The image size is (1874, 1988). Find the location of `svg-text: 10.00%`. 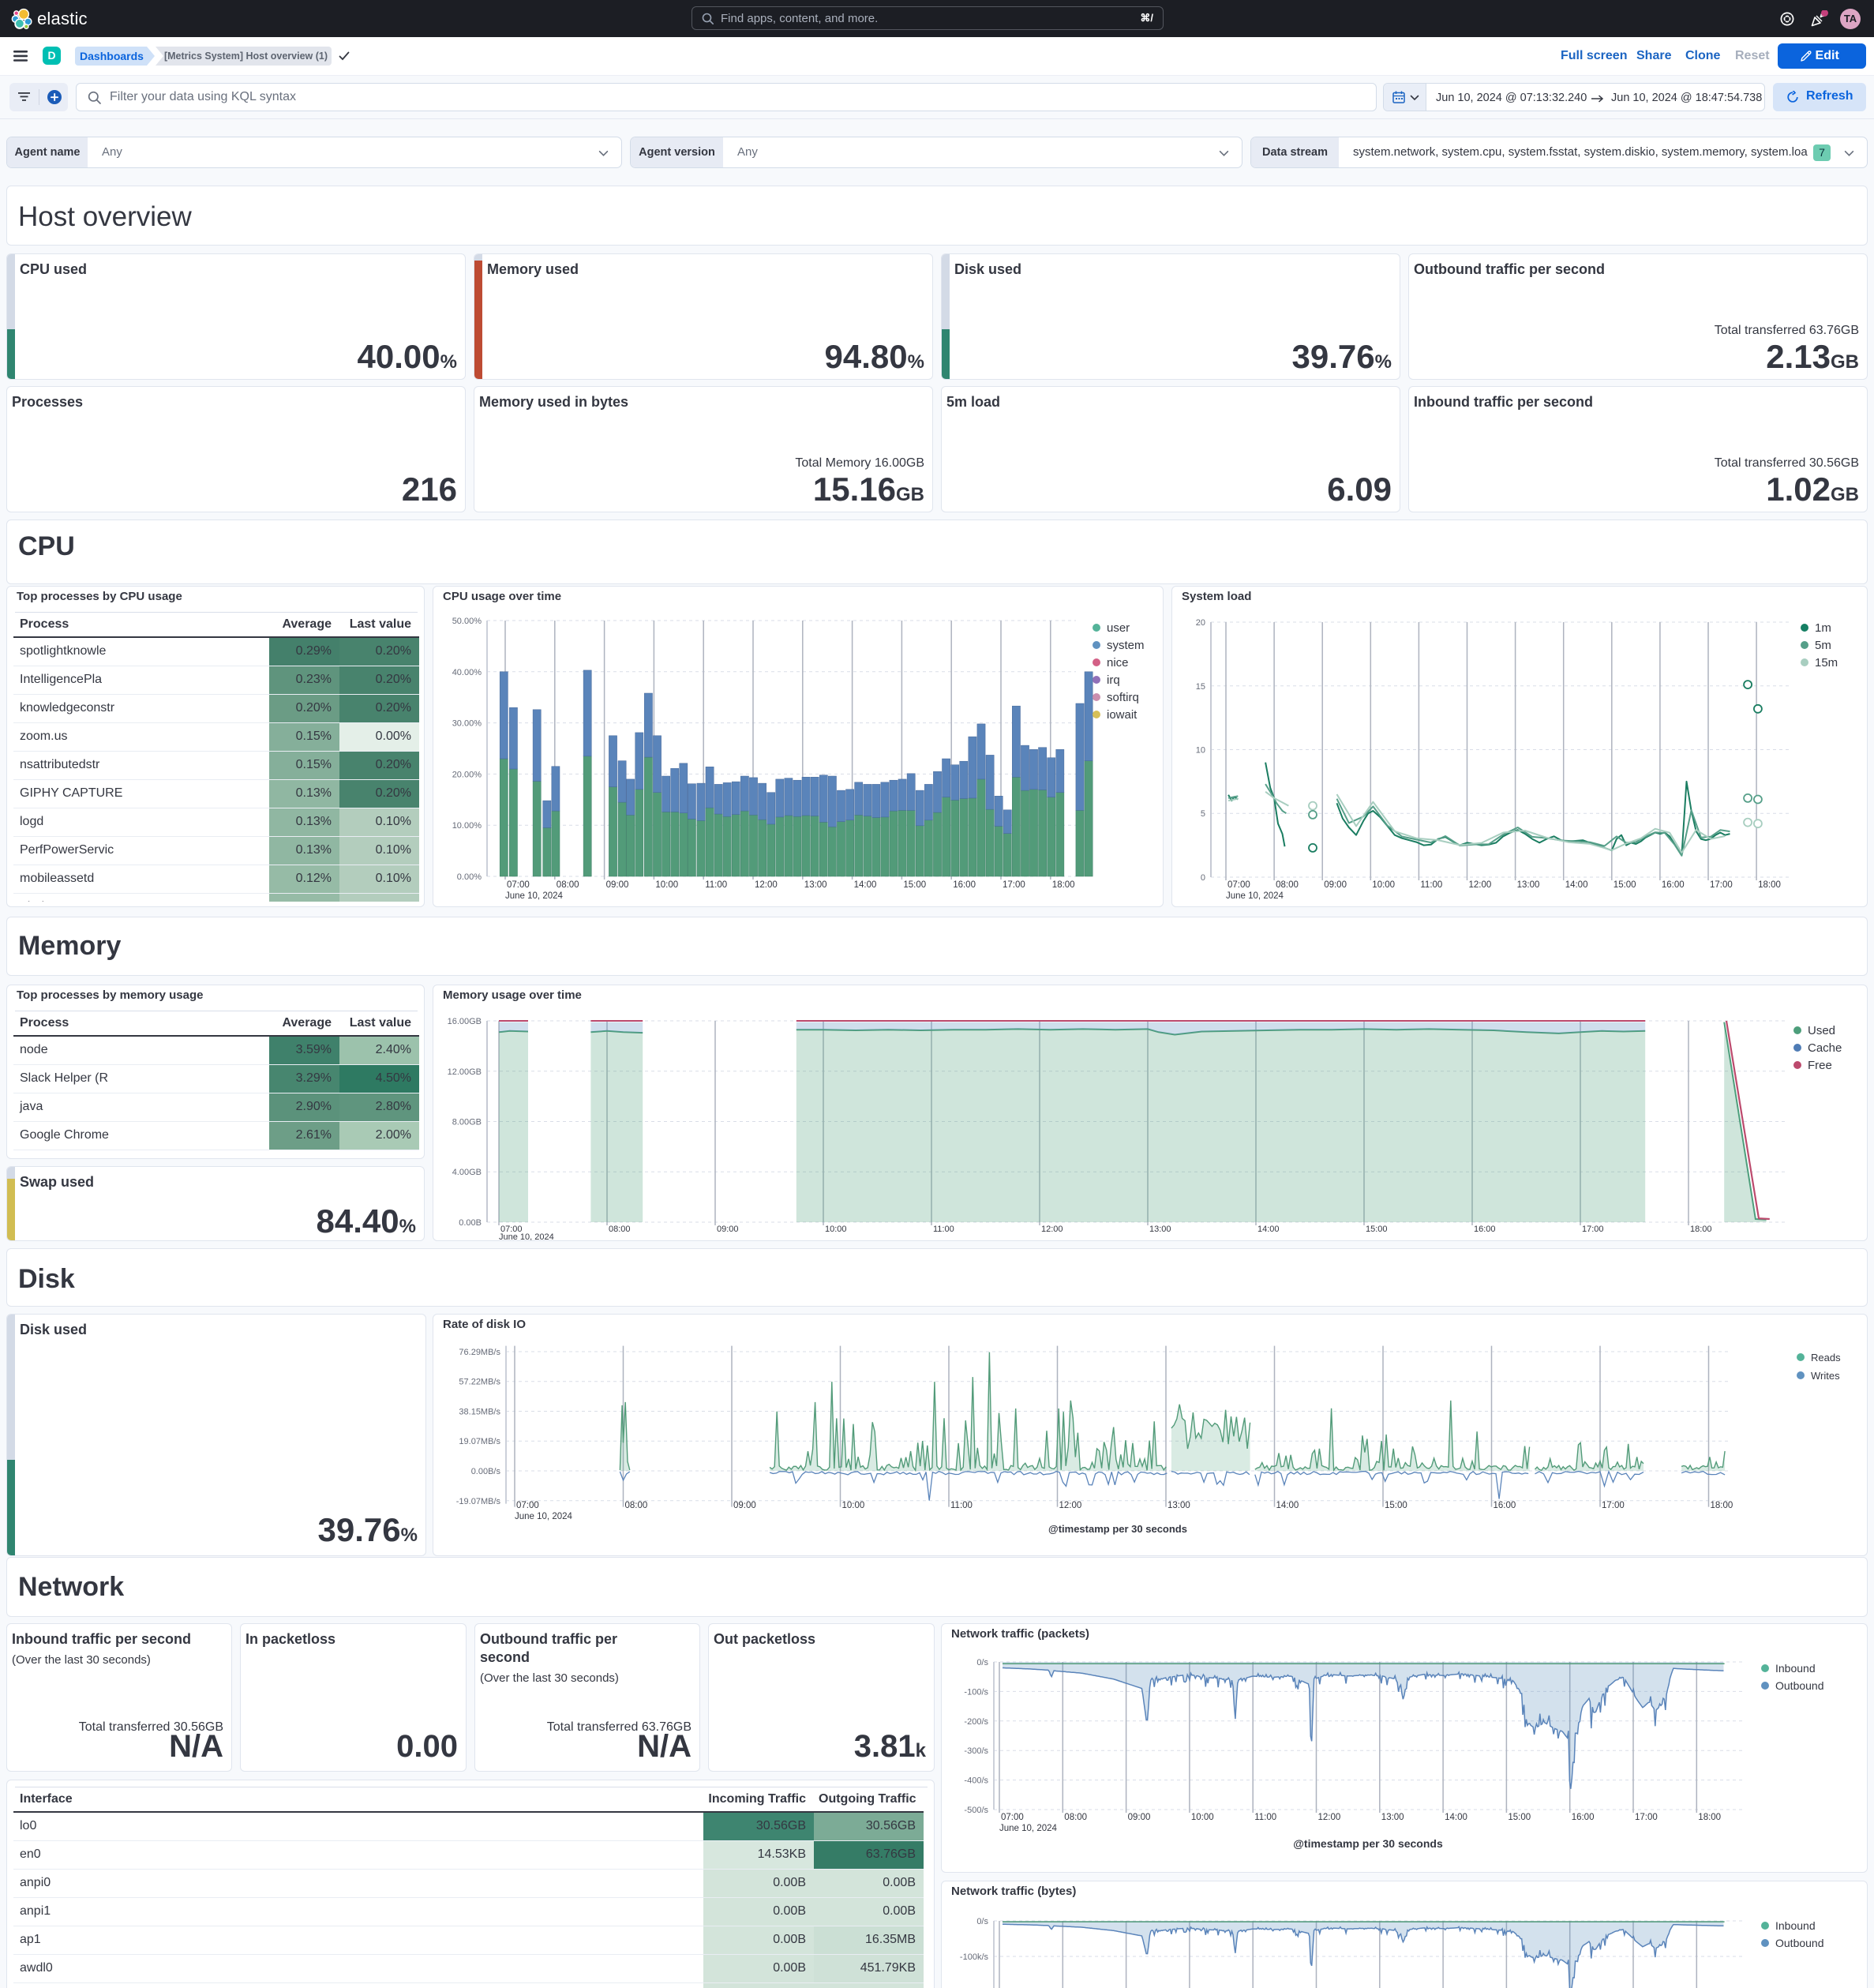

svg-text: 10.00% is located at coordinates (467, 826).